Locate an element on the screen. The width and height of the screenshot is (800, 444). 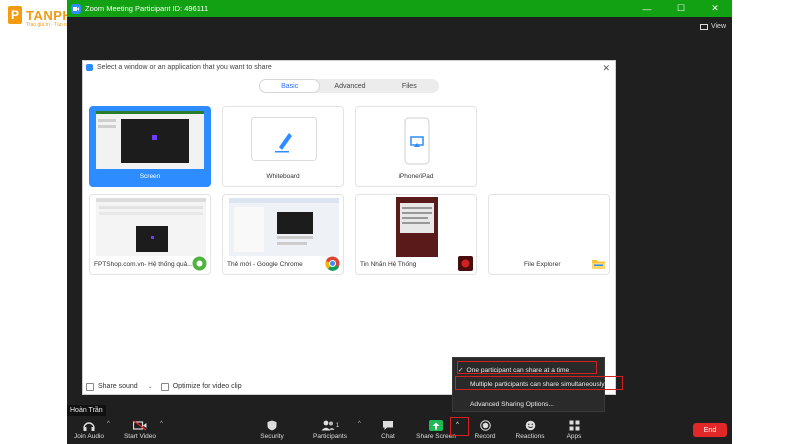
reactions-icon is located at coordinates (530, 425).